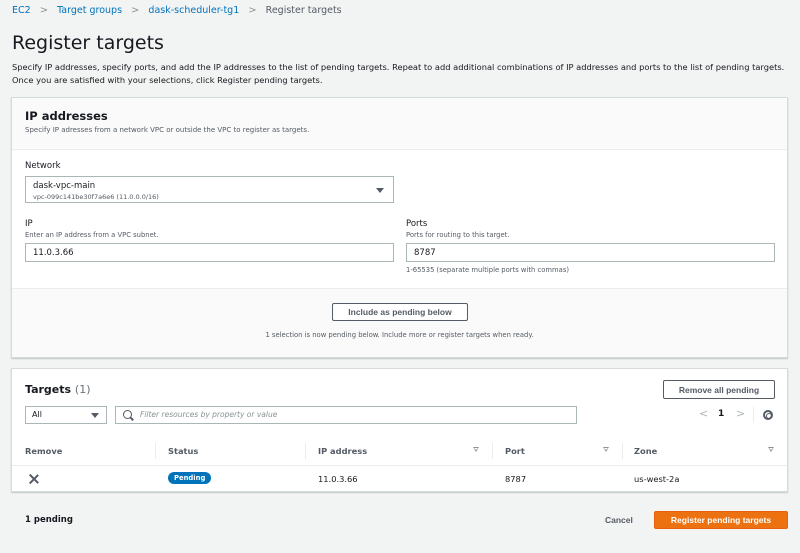 This screenshot has width=800, height=553. What do you see at coordinates (400, 312) in the screenshot?
I see `include-pending-button: Include as pending below` at bounding box center [400, 312].